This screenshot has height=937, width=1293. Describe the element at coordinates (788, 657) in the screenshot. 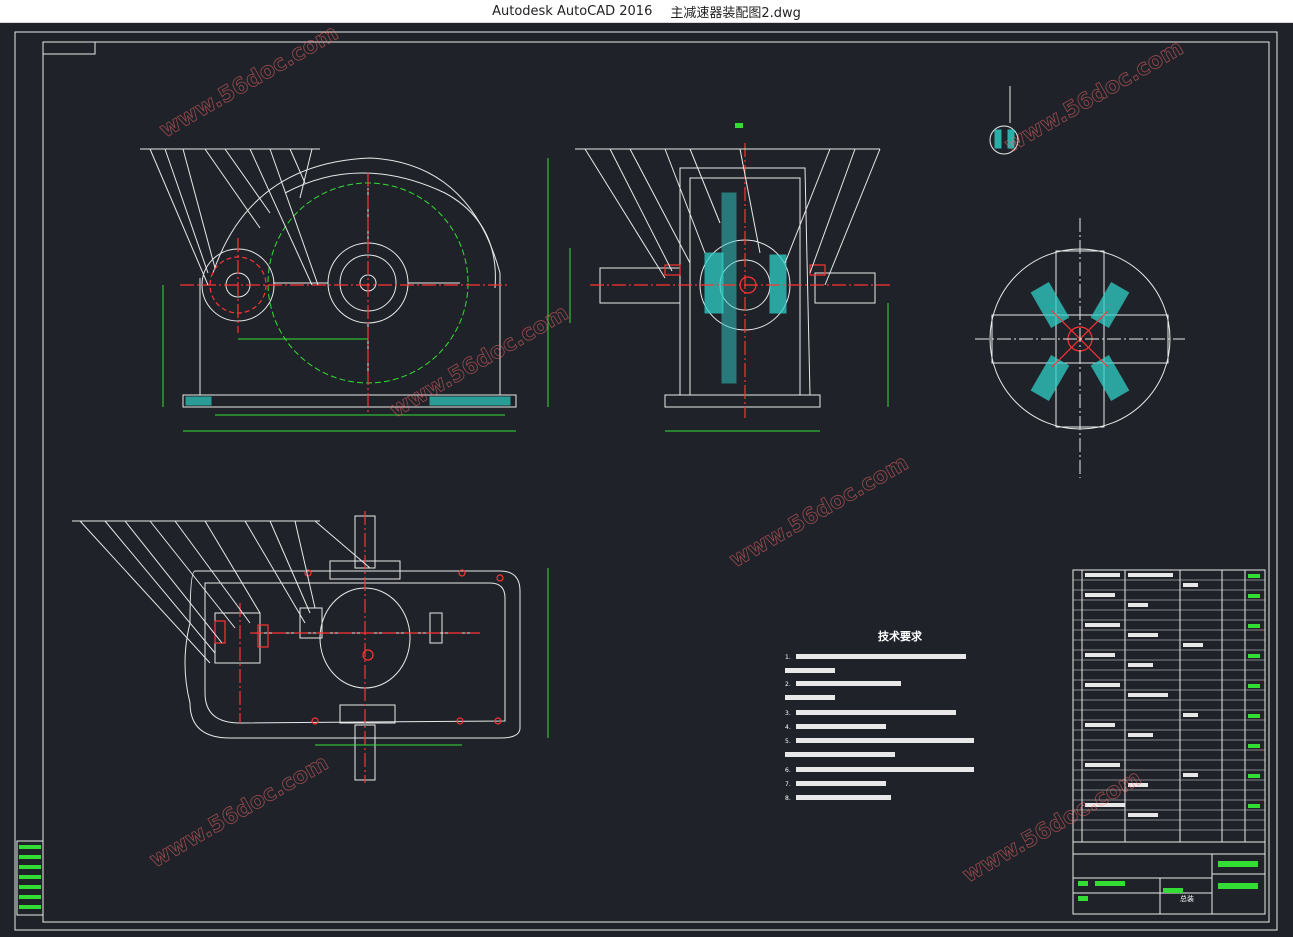

I see `tech-item-1: 1.` at that location.